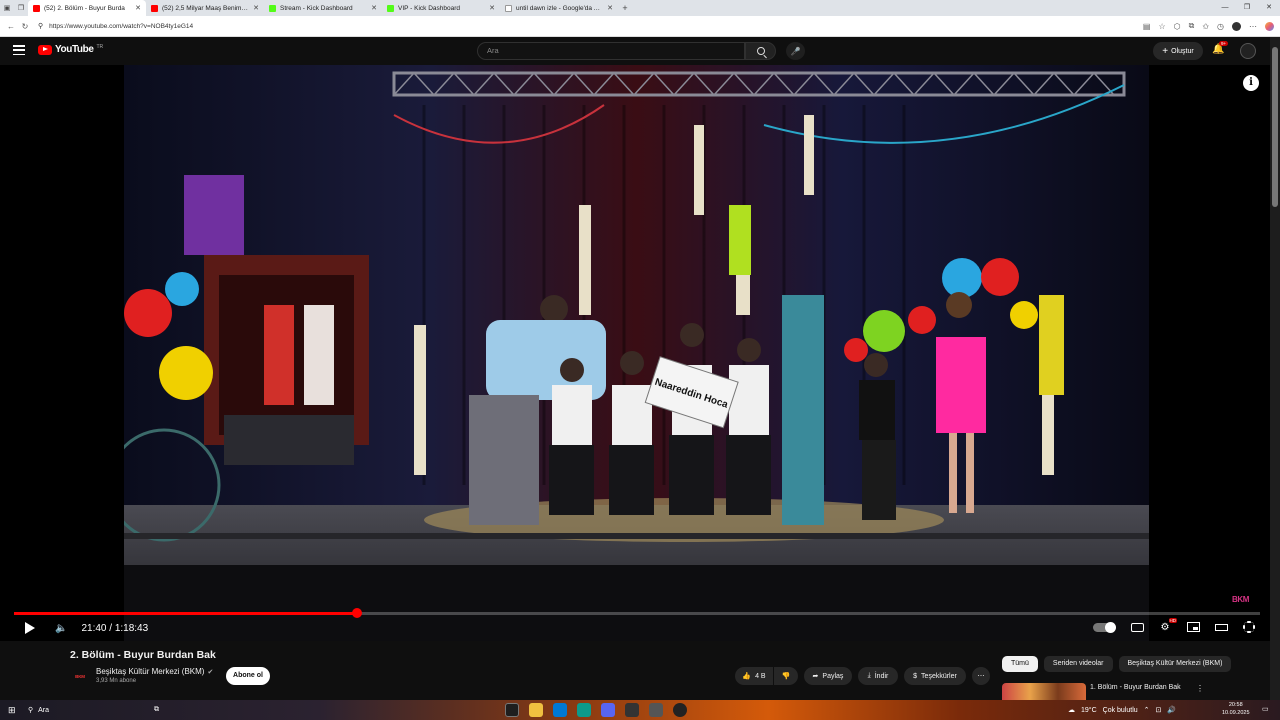 This screenshot has width=1280, height=720. What do you see at coordinates (656, 710) in the screenshot?
I see `taskbar-app-settings-icon` at bounding box center [656, 710].